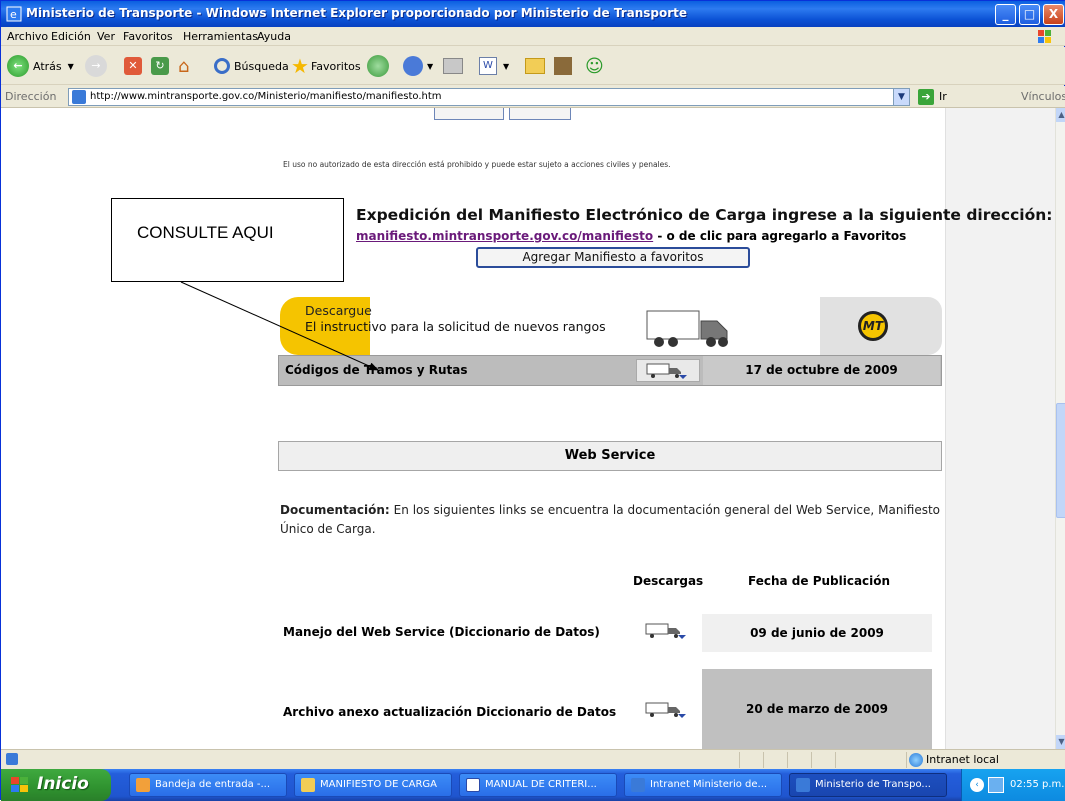  Describe the element at coordinates (873, 326) in the screenshot. I see `mt-logo: MT` at that location.